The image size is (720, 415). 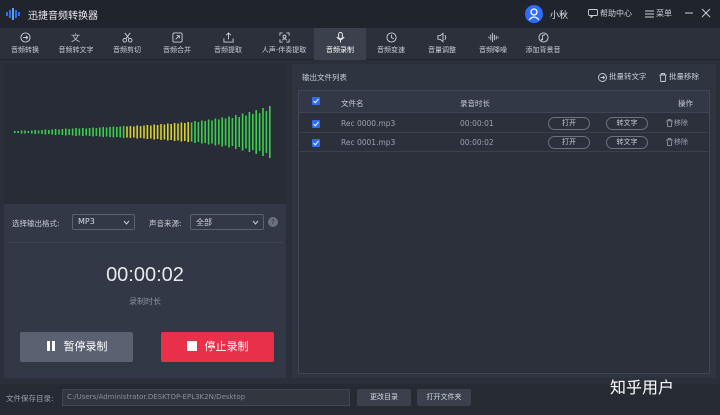 What do you see at coordinates (165, 223) in the screenshot?
I see `source-label: 声音来源:` at bounding box center [165, 223].